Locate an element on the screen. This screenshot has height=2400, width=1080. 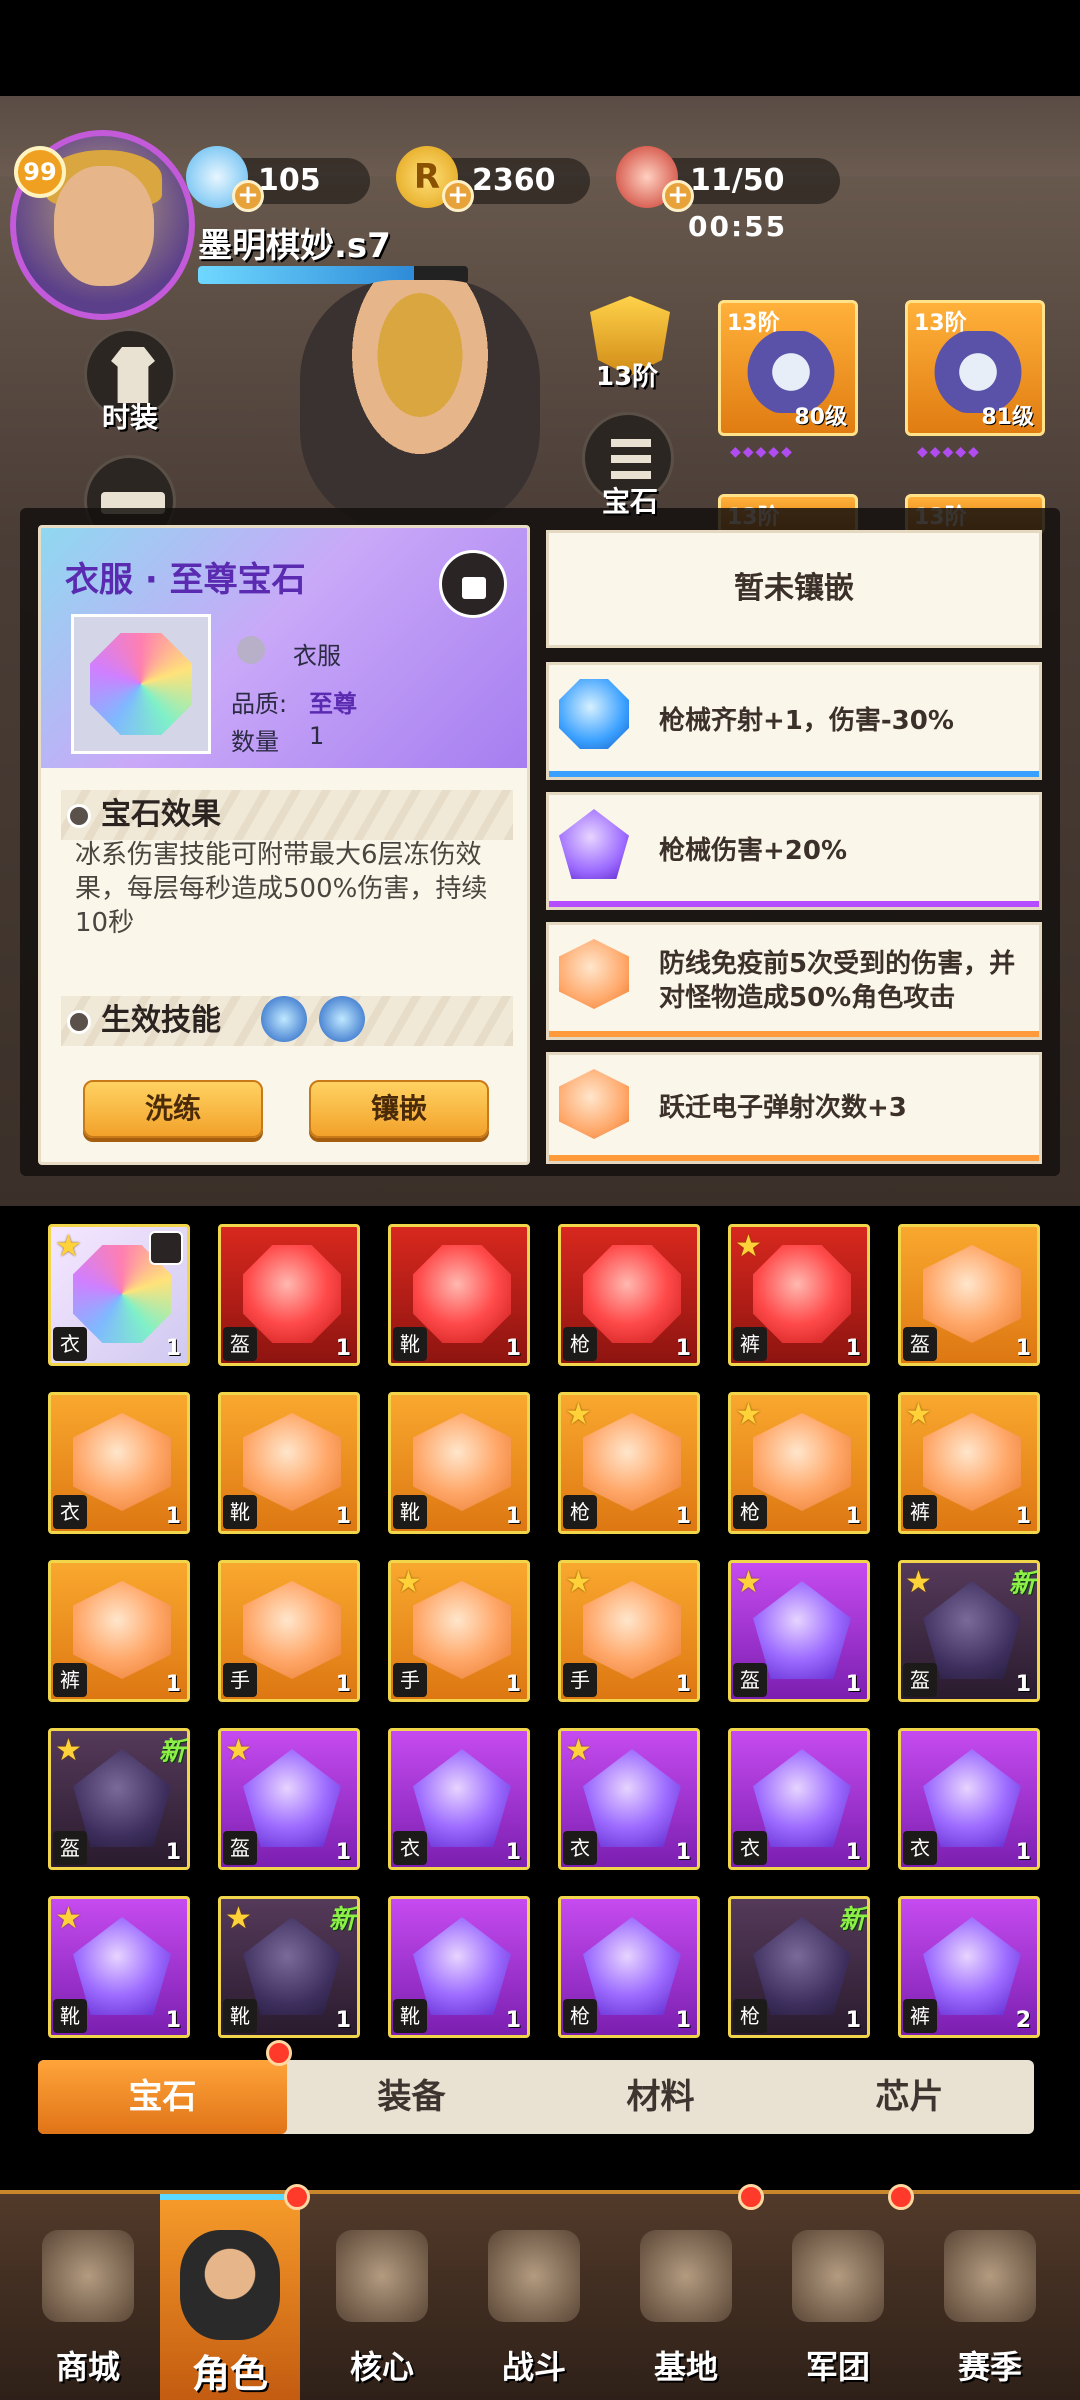
nav-legion: 军团 is located at coordinates (838, 2309).